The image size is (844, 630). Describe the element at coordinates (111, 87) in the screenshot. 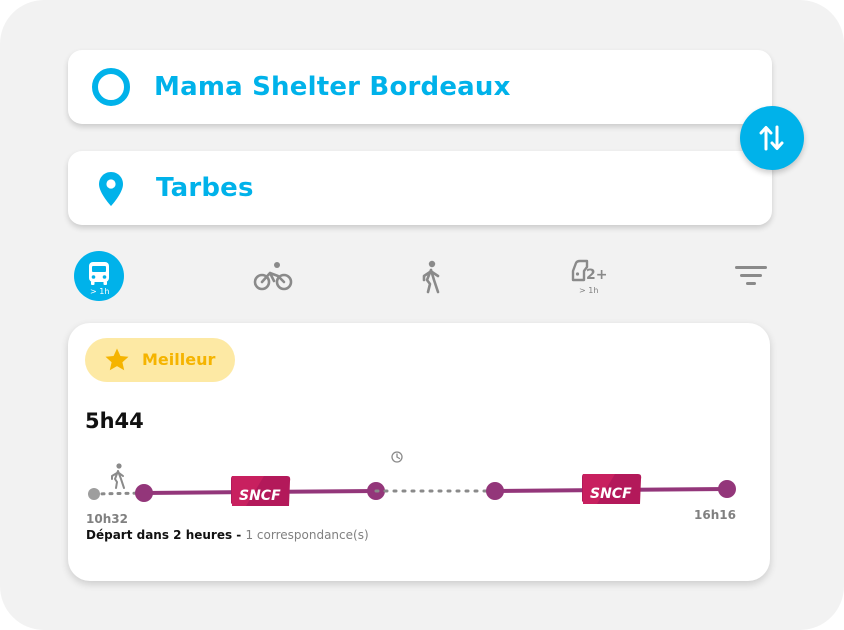

I see `origin-ring-icon` at that location.